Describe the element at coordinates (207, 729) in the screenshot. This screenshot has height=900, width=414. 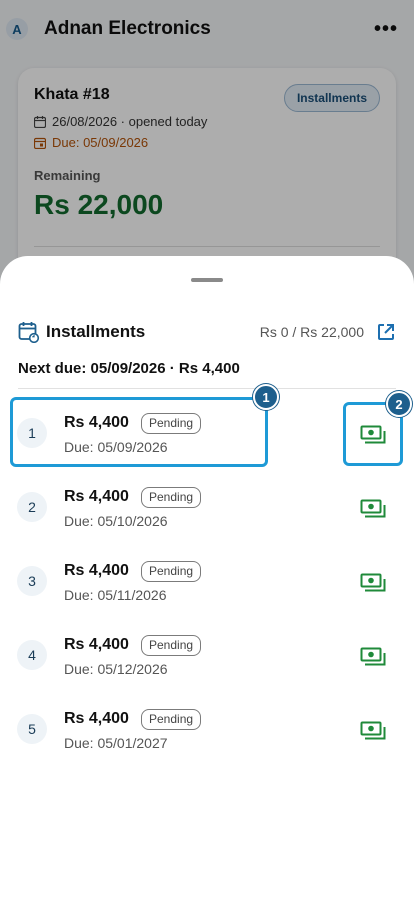
I see `installment-row: 5 Rs 4,400 Pending Due: 05/01/2027` at that location.